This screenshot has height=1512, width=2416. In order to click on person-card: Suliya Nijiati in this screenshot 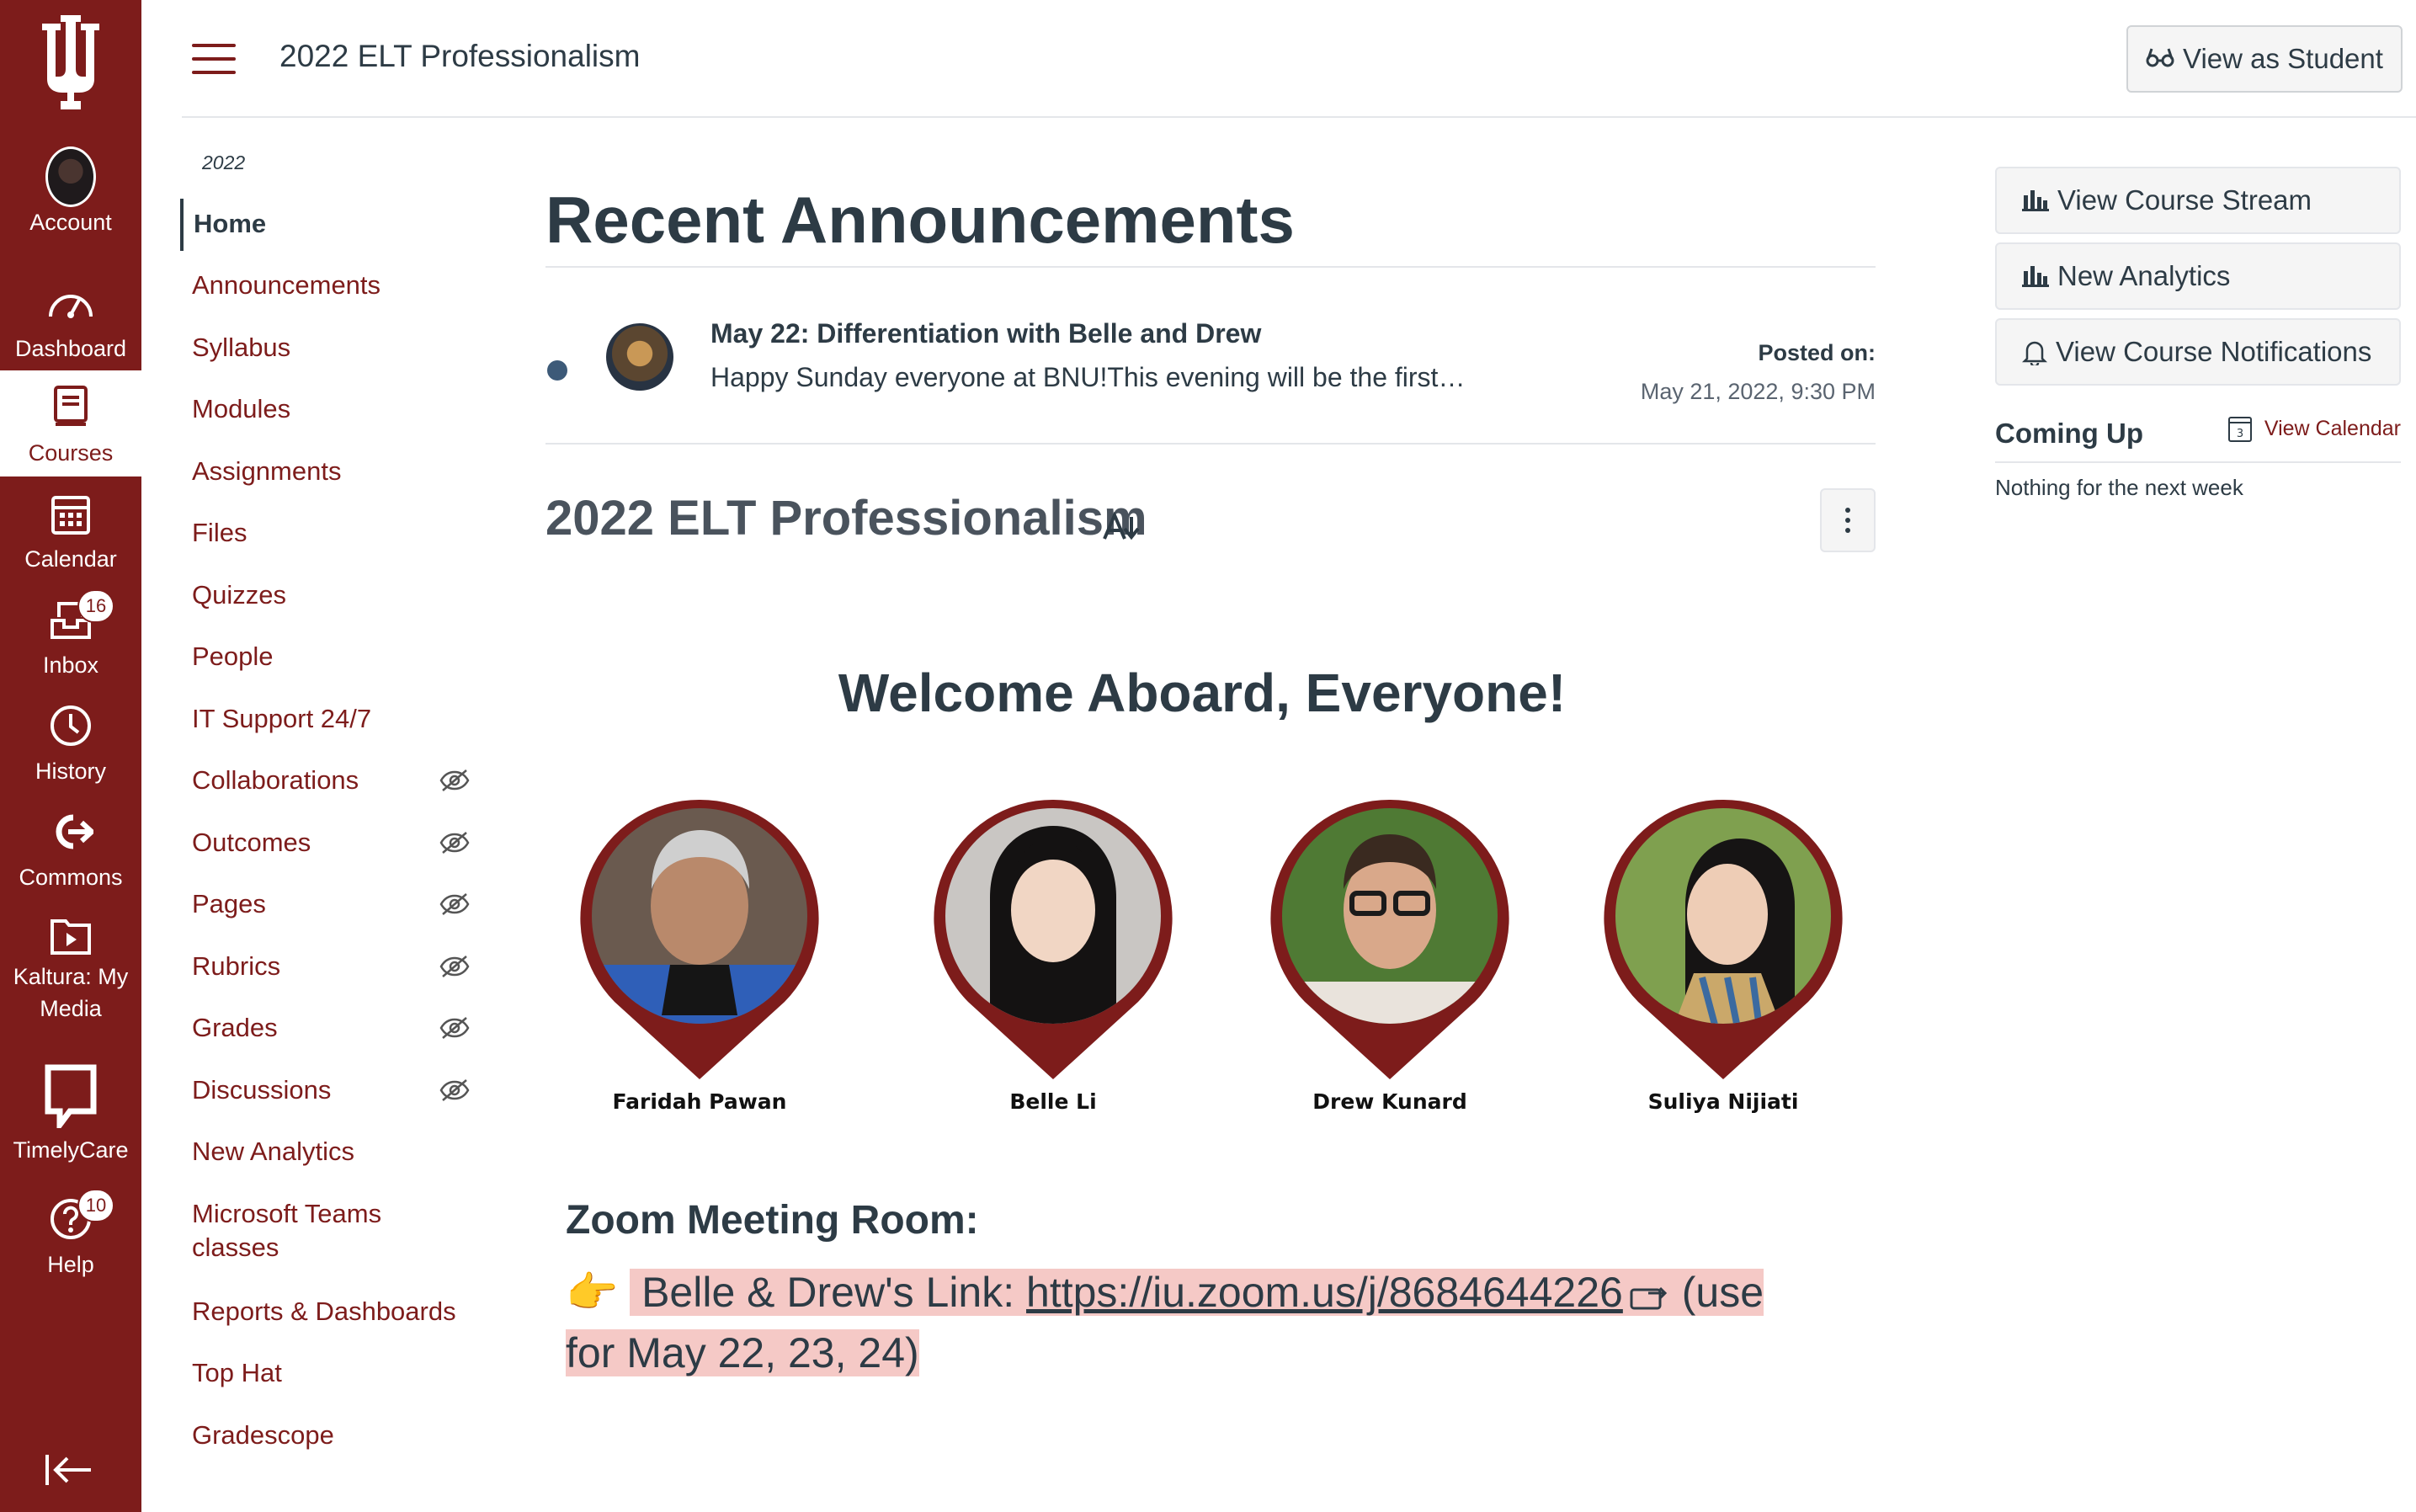, I will do `click(1723, 955)`.